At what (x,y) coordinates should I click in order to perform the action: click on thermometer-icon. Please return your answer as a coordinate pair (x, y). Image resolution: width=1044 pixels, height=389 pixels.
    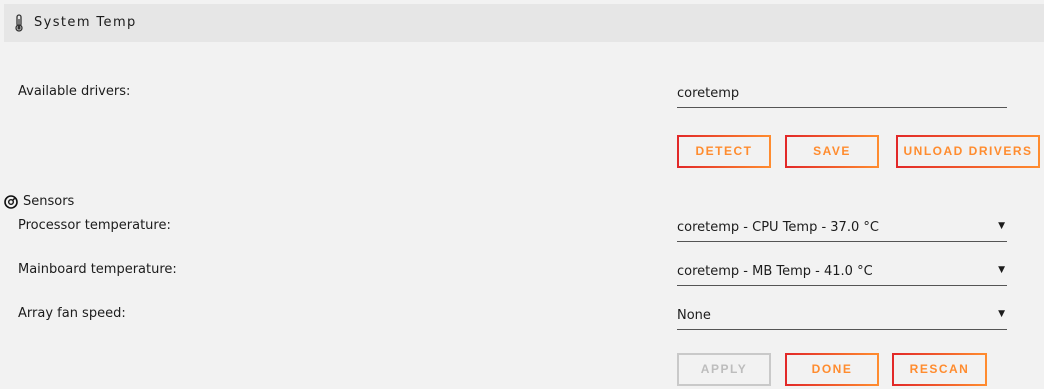
    Looking at the image, I should click on (19, 23).